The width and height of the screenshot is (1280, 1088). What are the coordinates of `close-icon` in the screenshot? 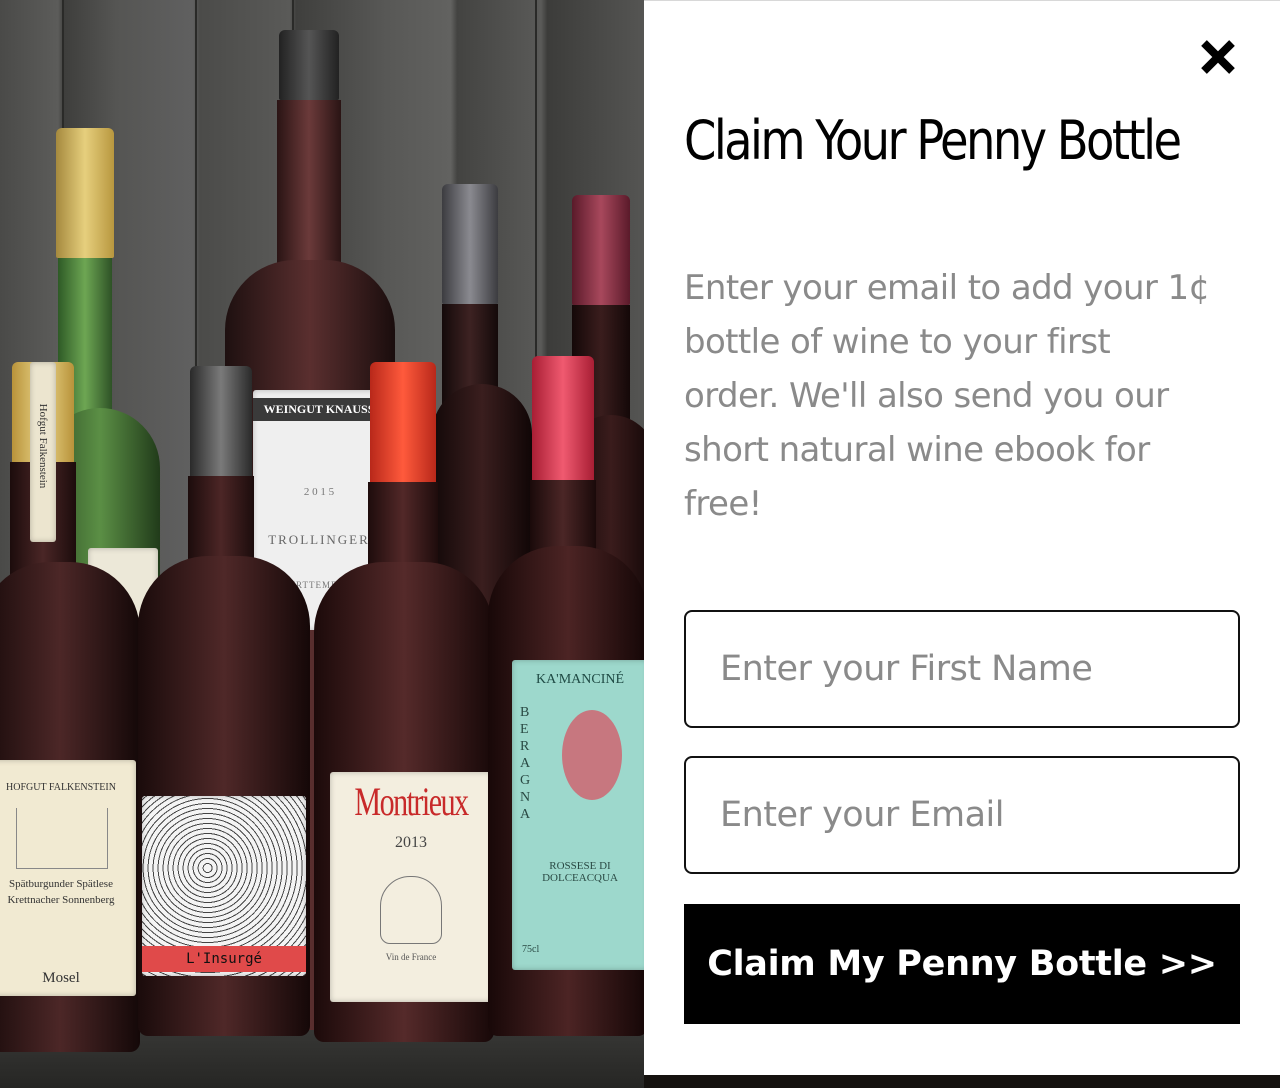 It's located at (1218, 57).